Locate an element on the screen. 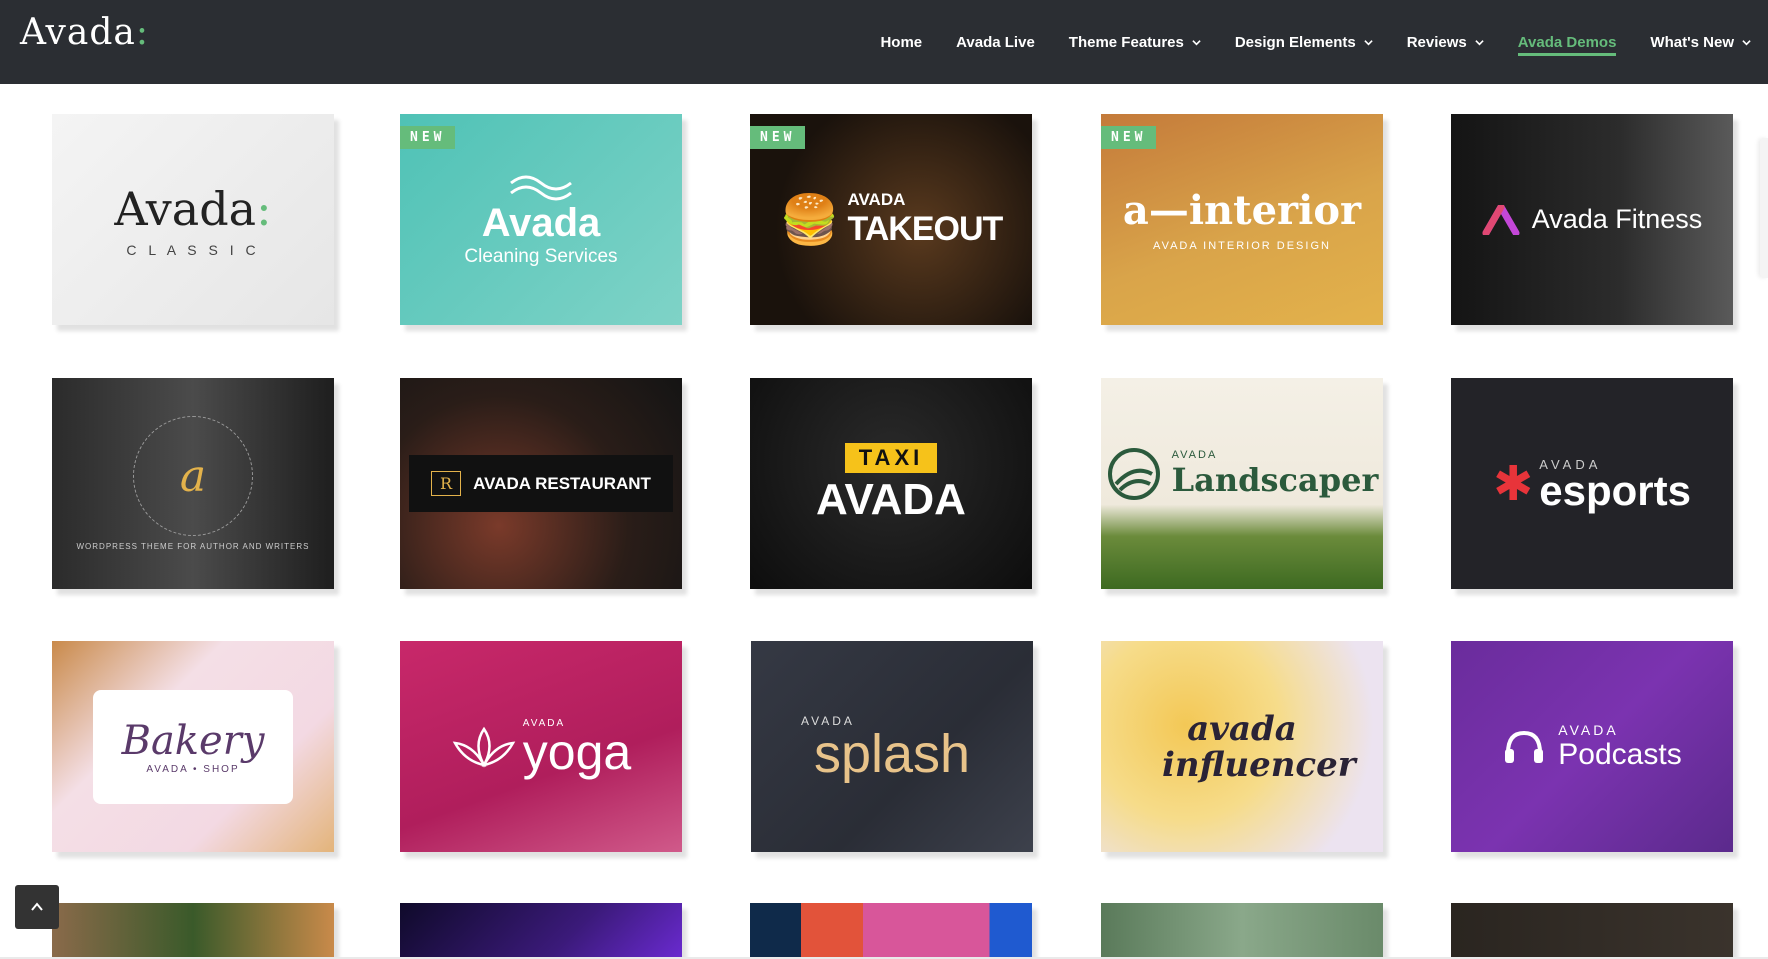 Image resolution: width=1768 pixels, height=959 pixels. demo-card-esports: ✱ AVADA esports is located at coordinates (1592, 483).